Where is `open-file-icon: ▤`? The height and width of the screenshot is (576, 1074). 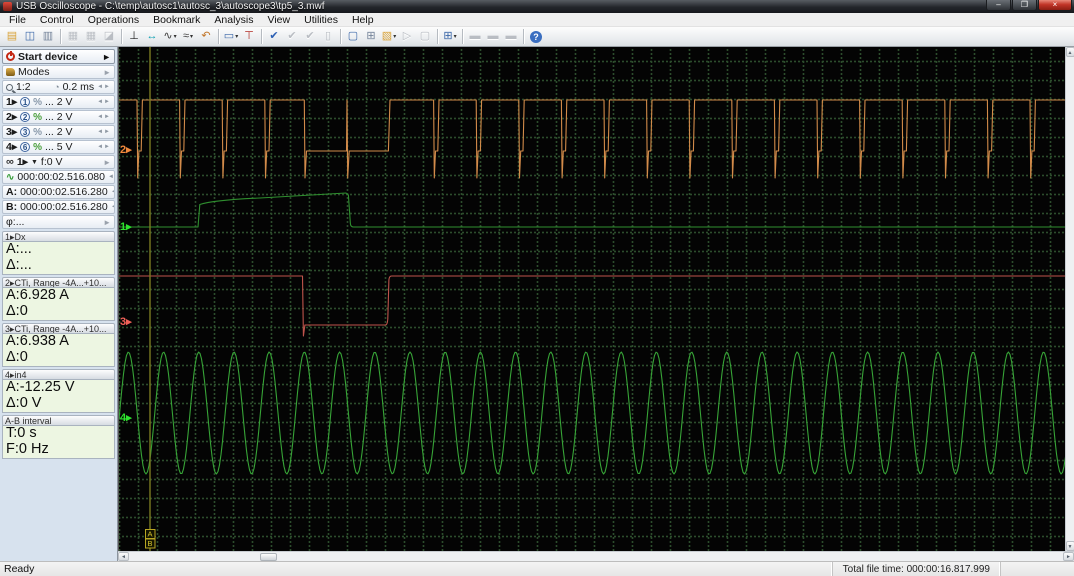 open-file-icon: ▤ is located at coordinates (12, 36).